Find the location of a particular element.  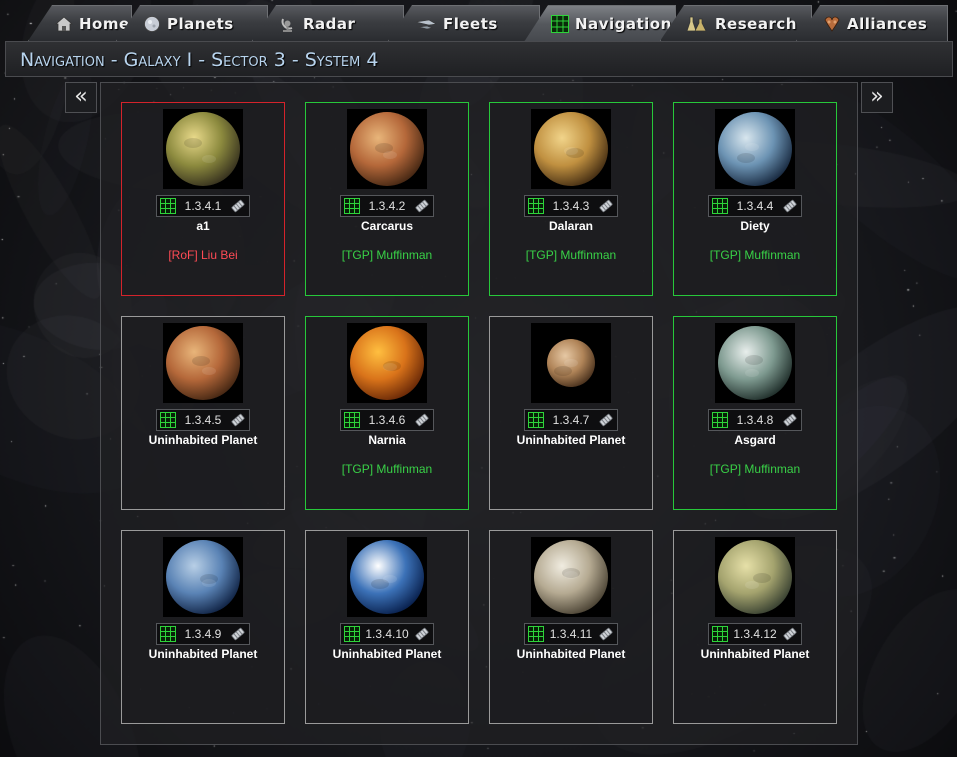

planet-coordinates: 1.3.4.2 is located at coordinates (387, 206).